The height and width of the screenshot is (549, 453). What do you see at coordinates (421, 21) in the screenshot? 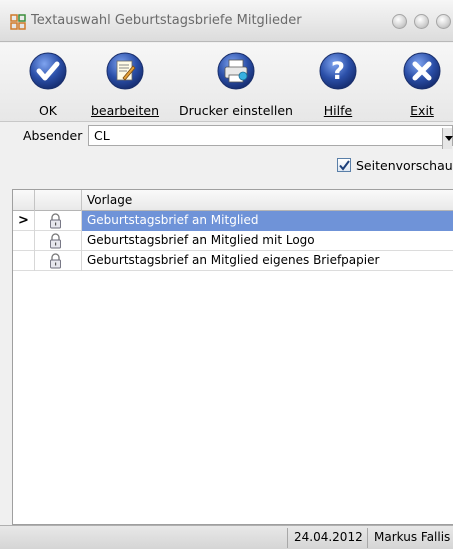
I see `maximize-button` at bounding box center [421, 21].